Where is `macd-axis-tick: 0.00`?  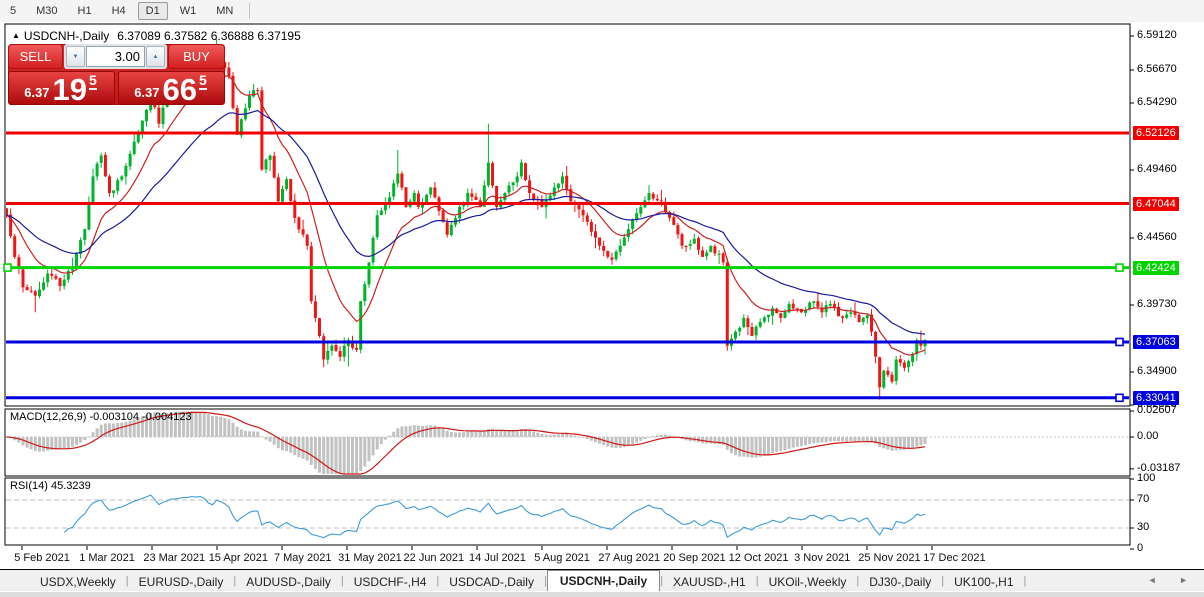
macd-axis-tick: 0.00 is located at coordinates (1148, 436).